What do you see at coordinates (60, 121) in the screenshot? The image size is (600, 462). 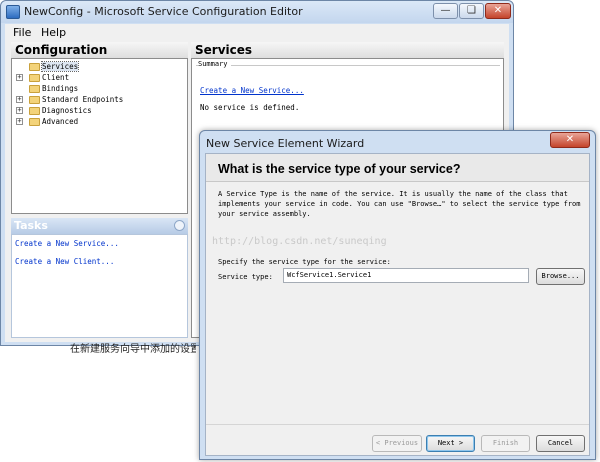 I see `tree-item-label: Advanced` at bounding box center [60, 121].